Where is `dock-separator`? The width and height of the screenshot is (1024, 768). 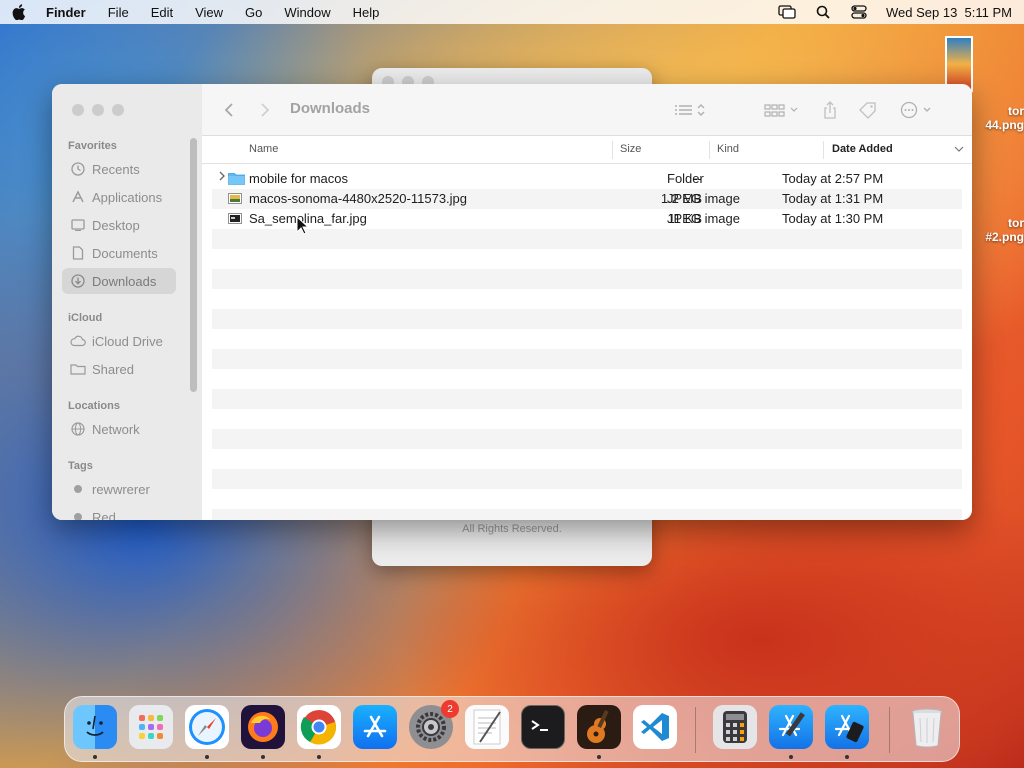 dock-separator is located at coordinates (695, 730).